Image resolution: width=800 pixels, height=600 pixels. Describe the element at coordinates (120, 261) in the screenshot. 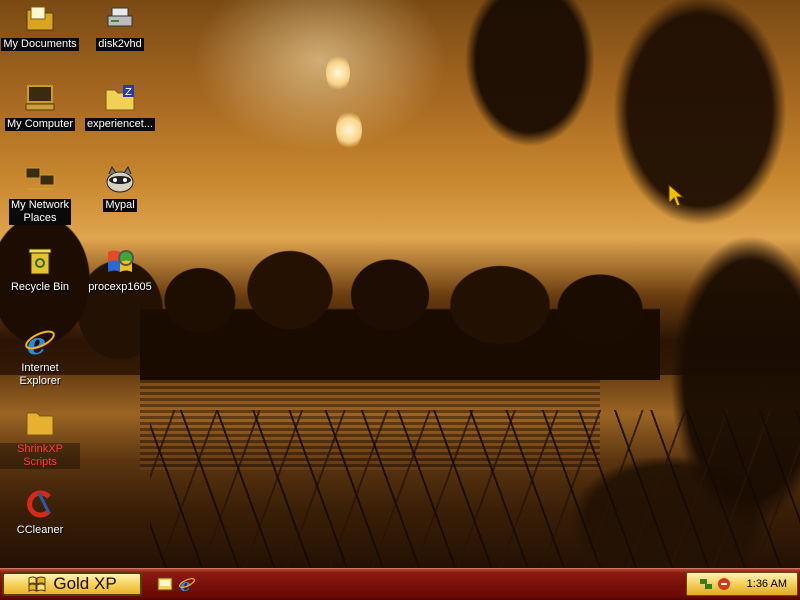

I see `process-explorer-icon` at that location.